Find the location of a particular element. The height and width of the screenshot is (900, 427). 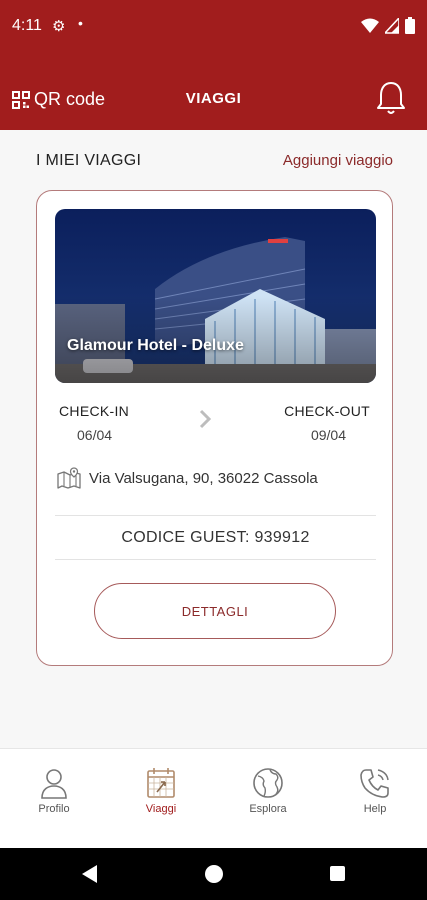

user-icon is located at coordinates (54, 784).